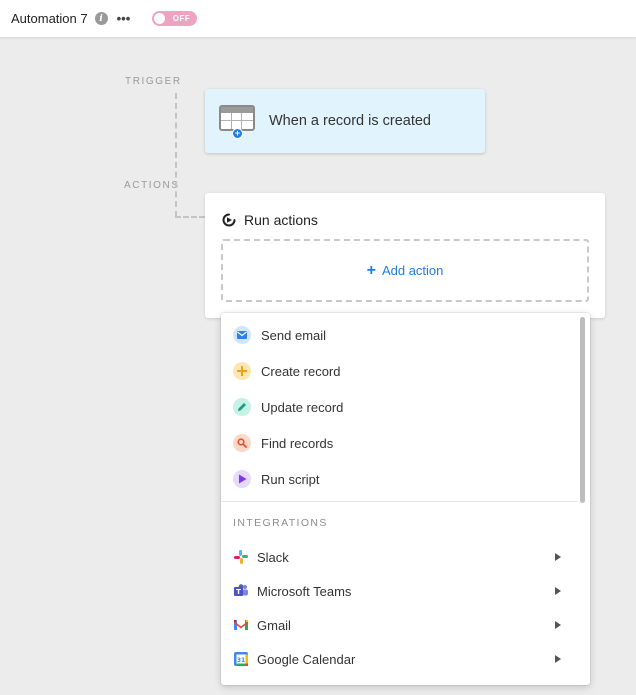 The height and width of the screenshot is (695, 636). I want to click on integration-label: Gmail, so click(274, 625).